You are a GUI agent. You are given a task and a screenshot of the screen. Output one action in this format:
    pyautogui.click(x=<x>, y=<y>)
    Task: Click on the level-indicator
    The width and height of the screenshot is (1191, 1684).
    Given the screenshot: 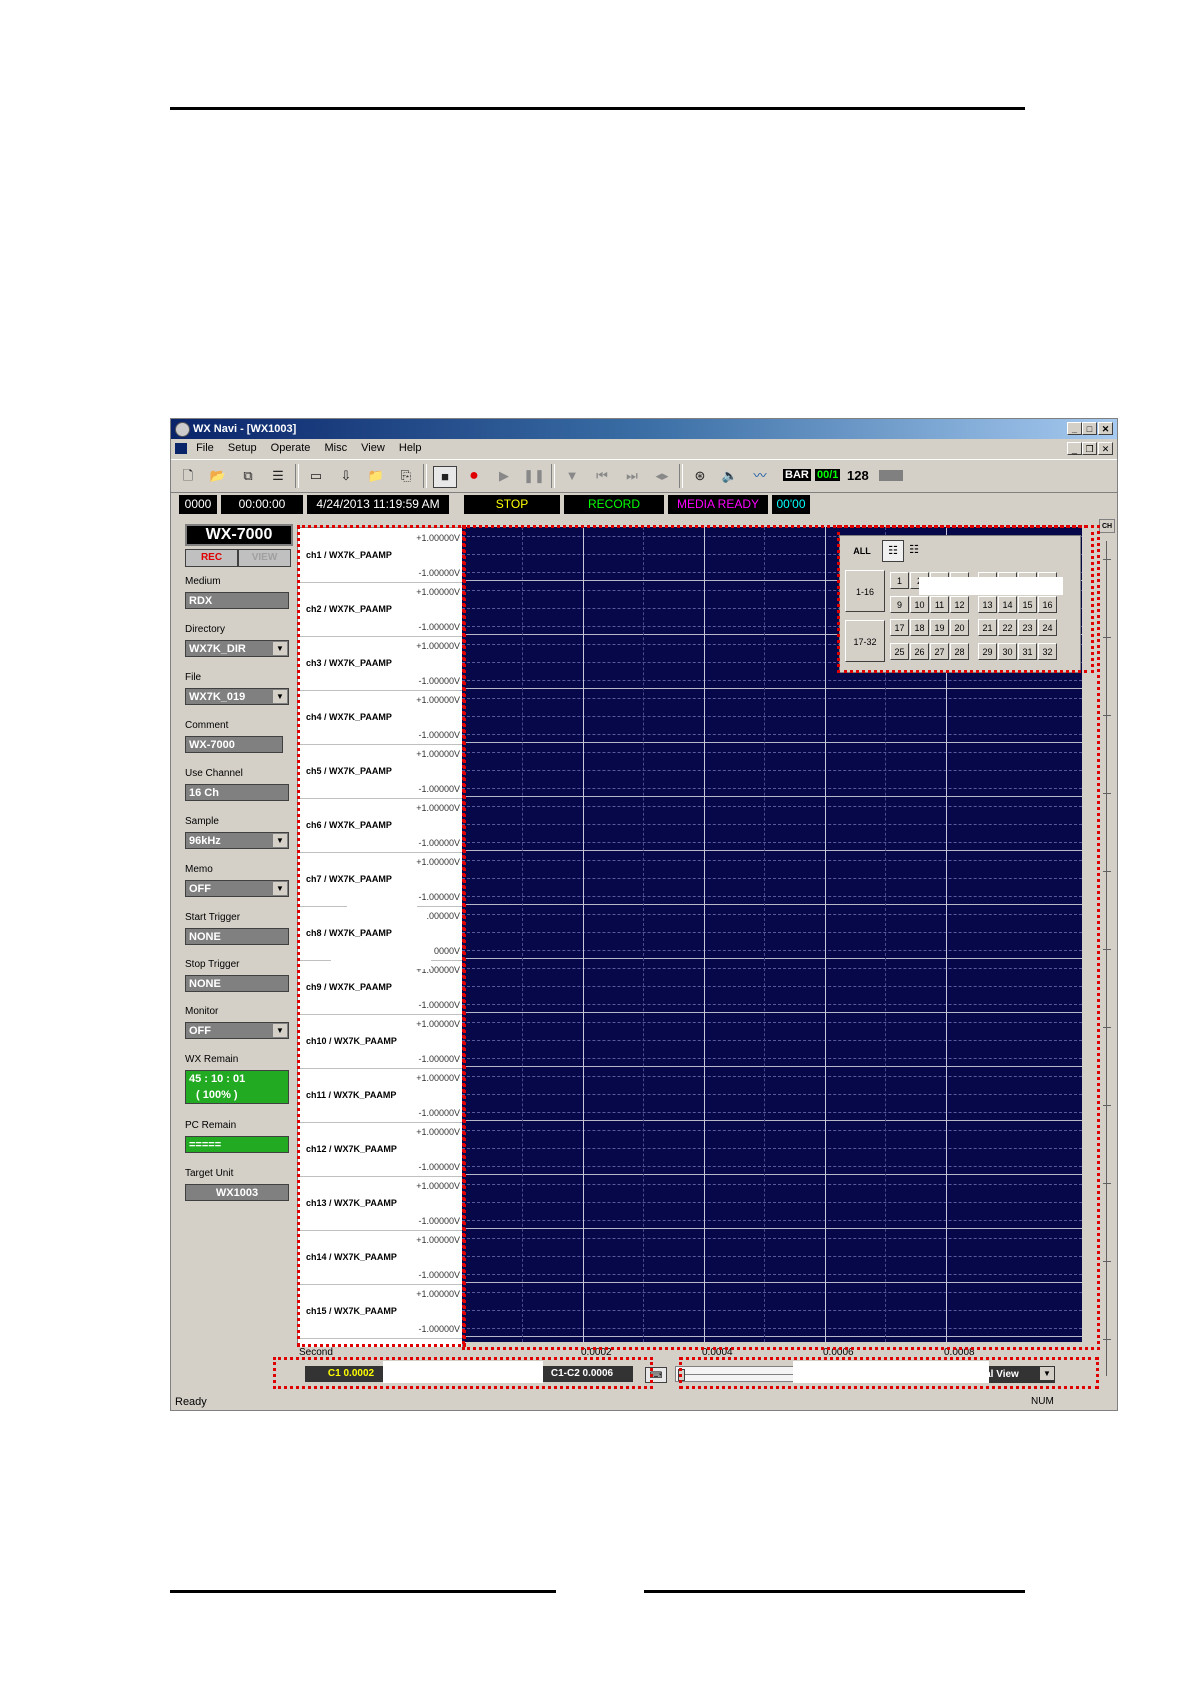 What is the action you would take?
    pyautogui.click(x=891, y=475)
    